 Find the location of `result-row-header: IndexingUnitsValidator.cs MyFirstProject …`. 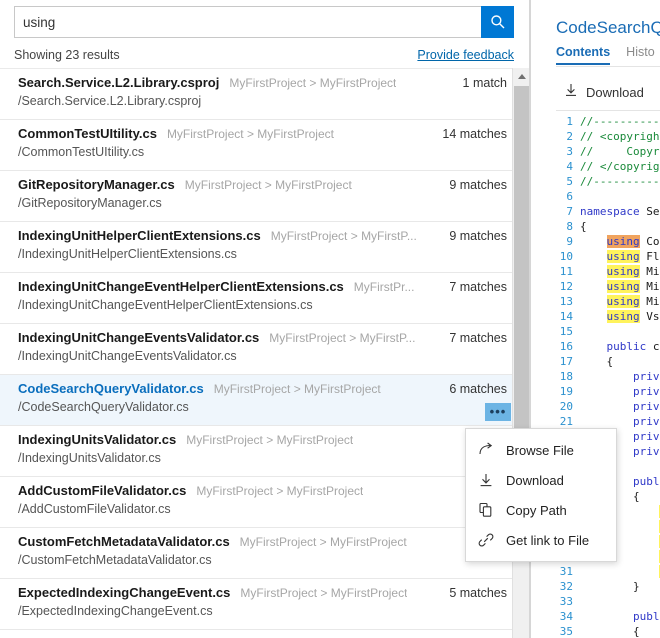

result-row-header: IndexingUnitsValidator.cs MyFirstProject … is located at coordinates (273, 439).